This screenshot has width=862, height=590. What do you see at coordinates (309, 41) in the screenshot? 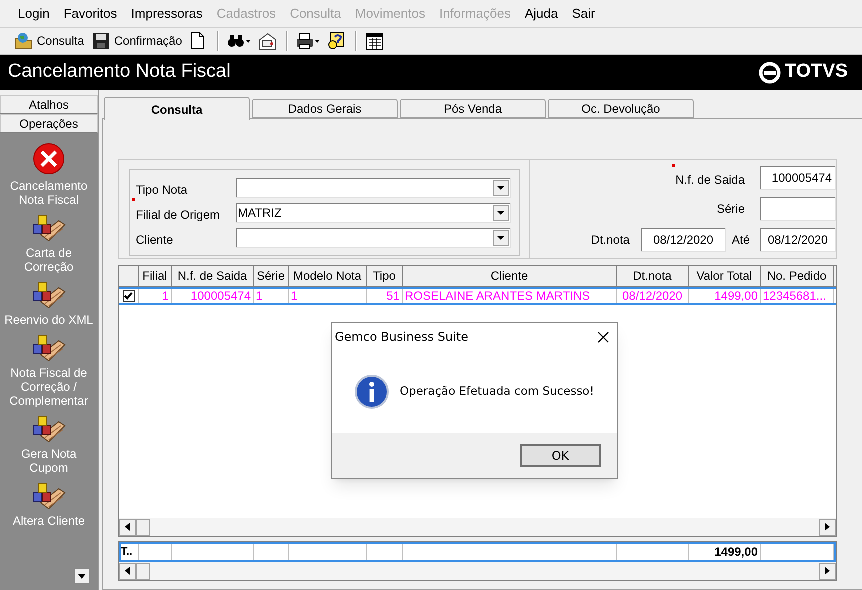
I see `printer-icon` at bounding box center [309, 41].